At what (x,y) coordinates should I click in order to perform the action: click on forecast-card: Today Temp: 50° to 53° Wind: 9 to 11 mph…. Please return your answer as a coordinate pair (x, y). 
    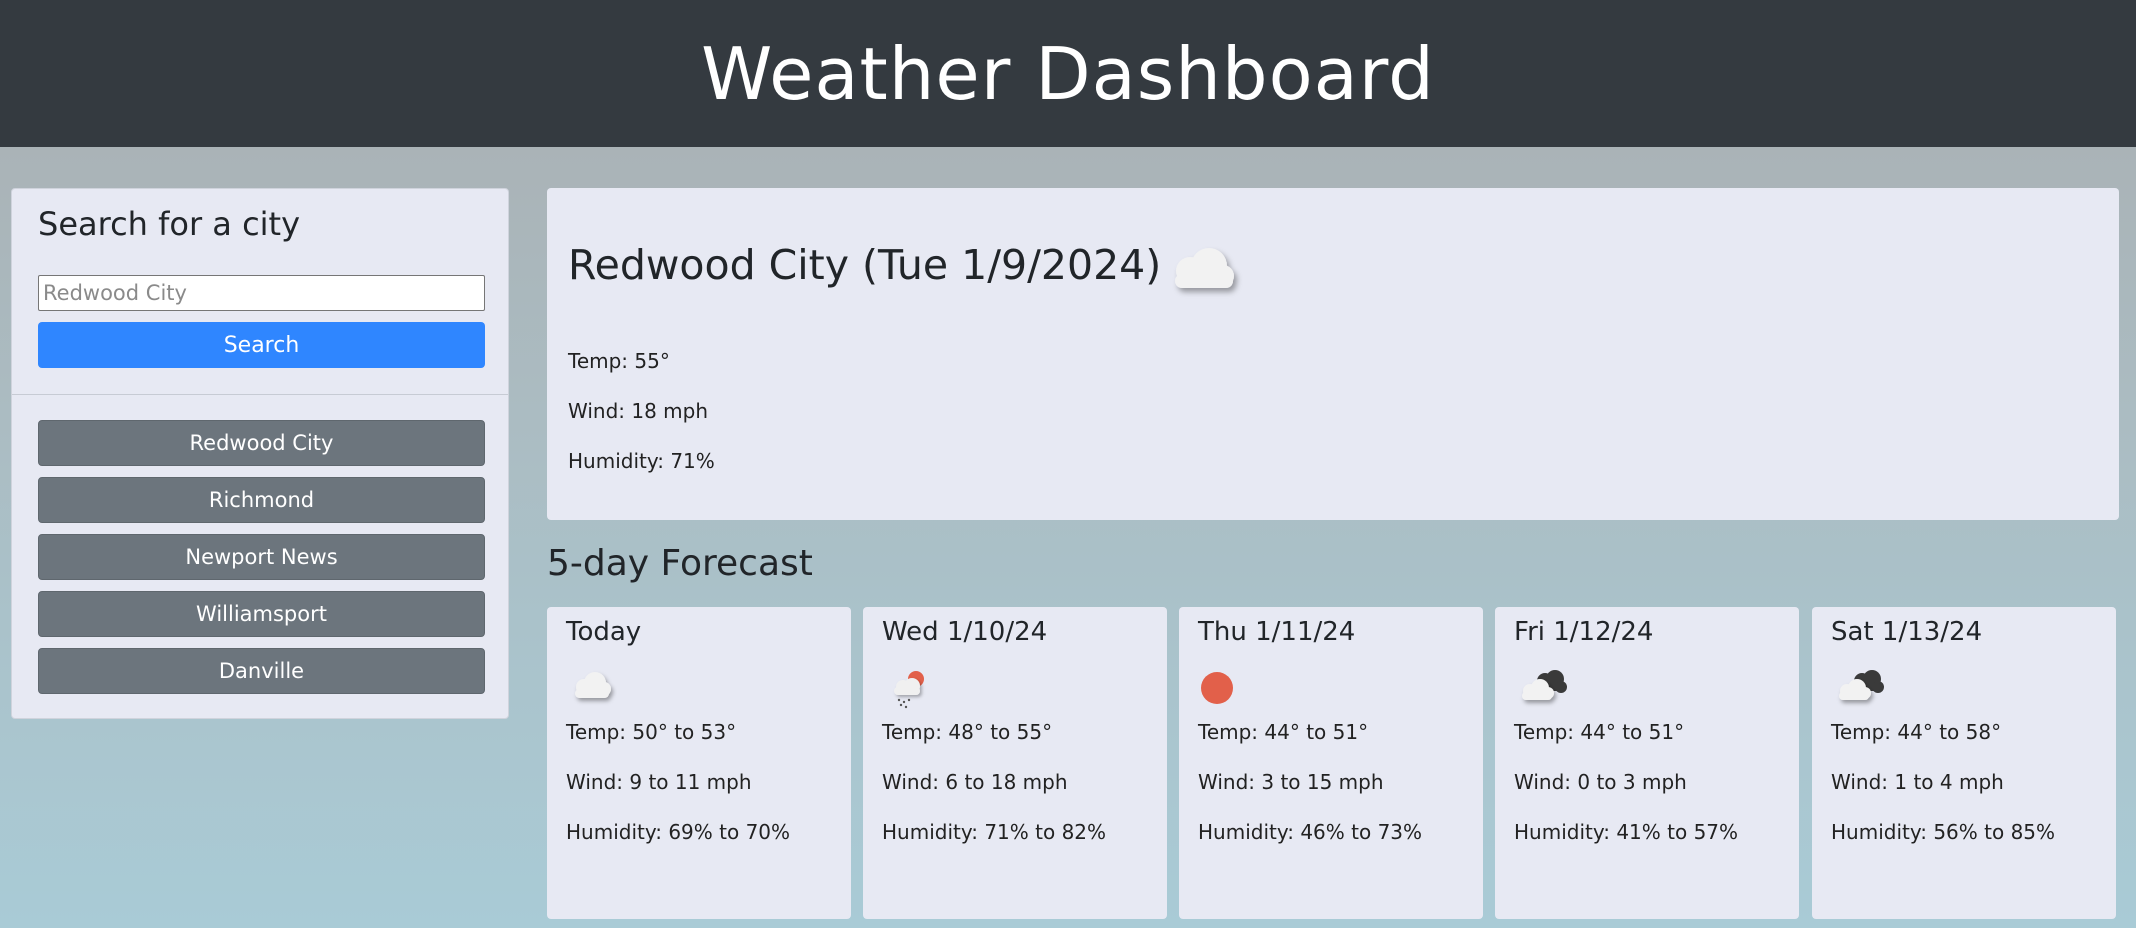
    Looking at the image, I should click on (699, 763).